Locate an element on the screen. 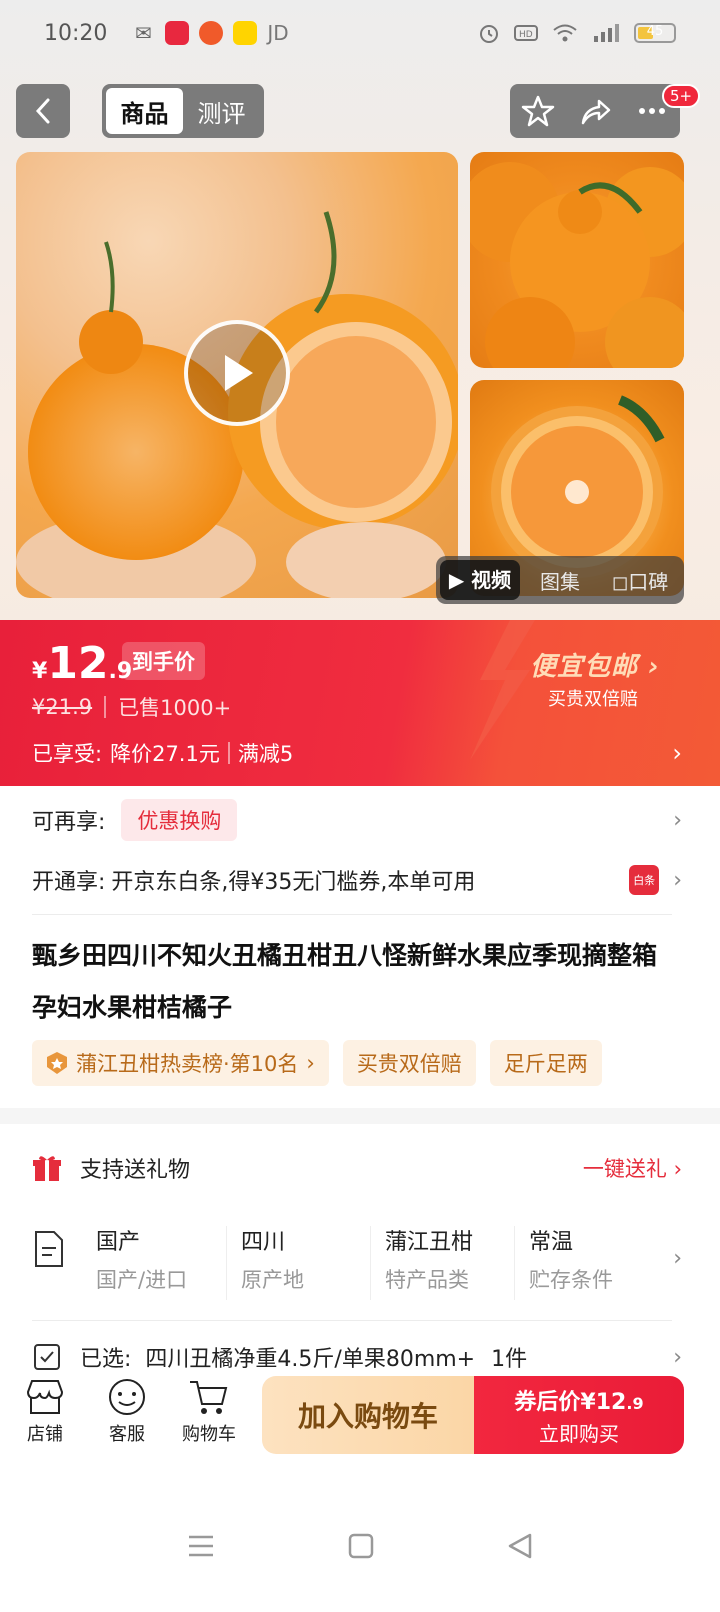  wechat-icon: ✉ is located at coordinates (143, 33).